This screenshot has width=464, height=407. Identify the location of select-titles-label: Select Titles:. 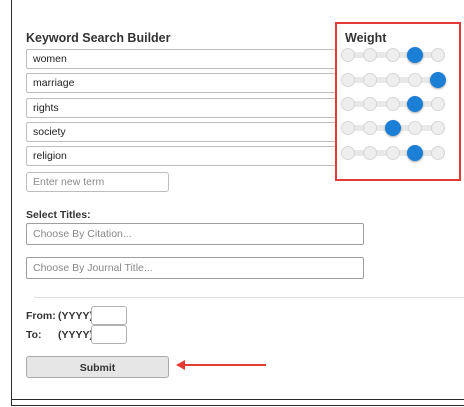
(58, 215).